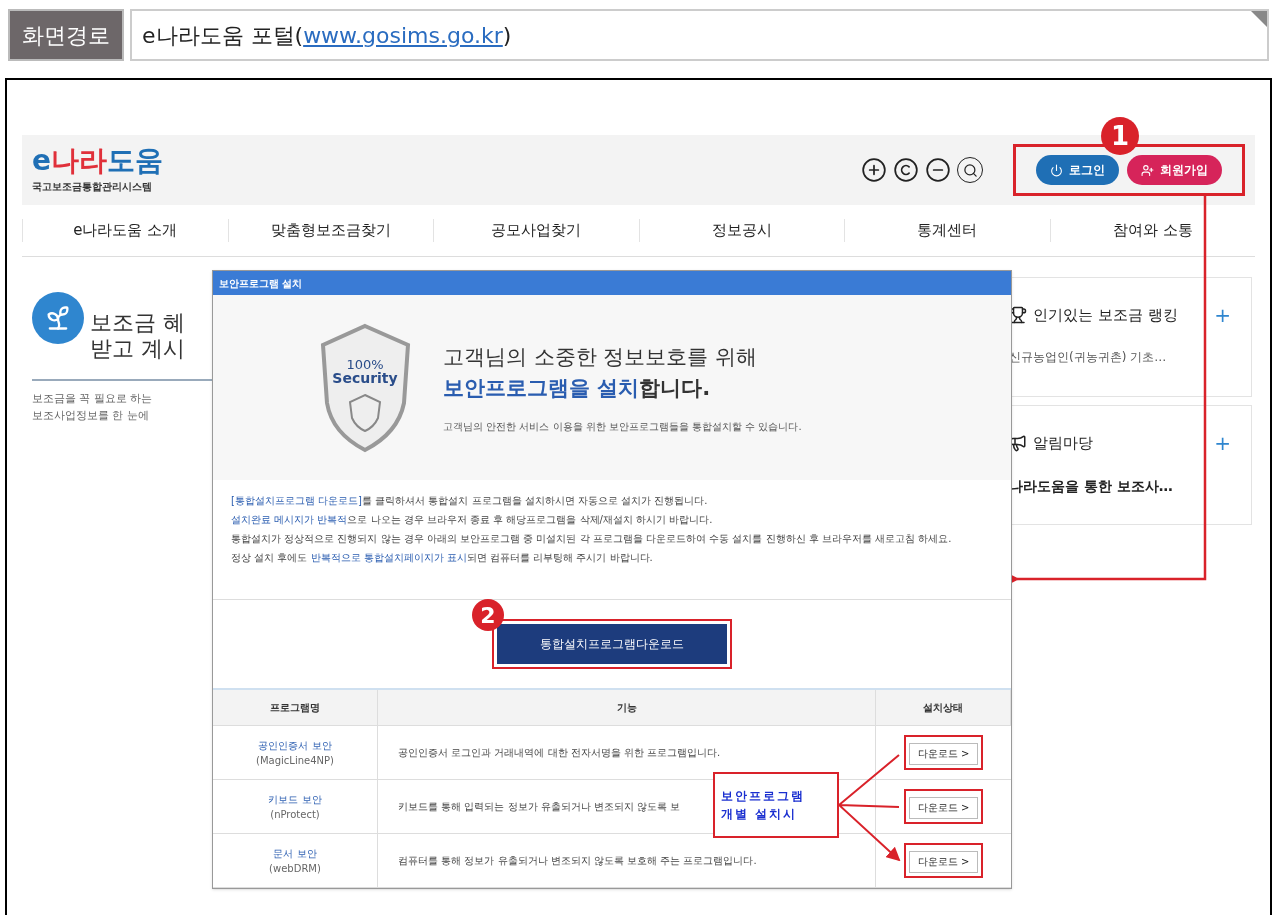 Image resolution: width=1277 pixels, height=915 pixels. What do you see at coordinates (943, 707) in the screenshot?
I see `column-header: 설치상태` at bounding box center [943, 707].